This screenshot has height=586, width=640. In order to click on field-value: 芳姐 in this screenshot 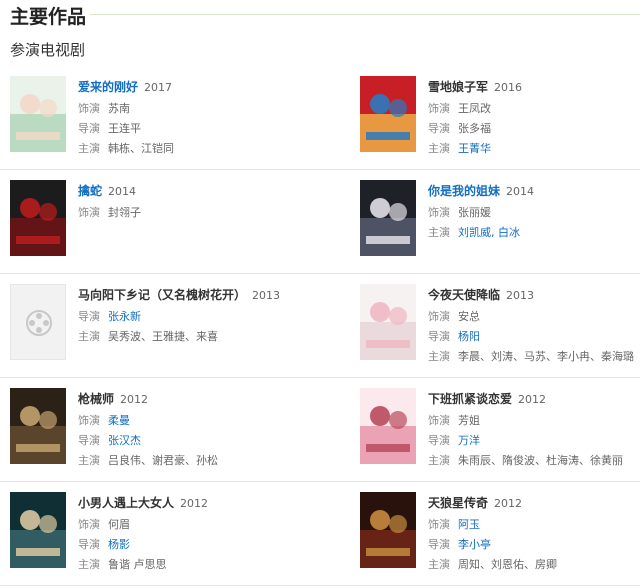, I will do `click(469, 420)`.